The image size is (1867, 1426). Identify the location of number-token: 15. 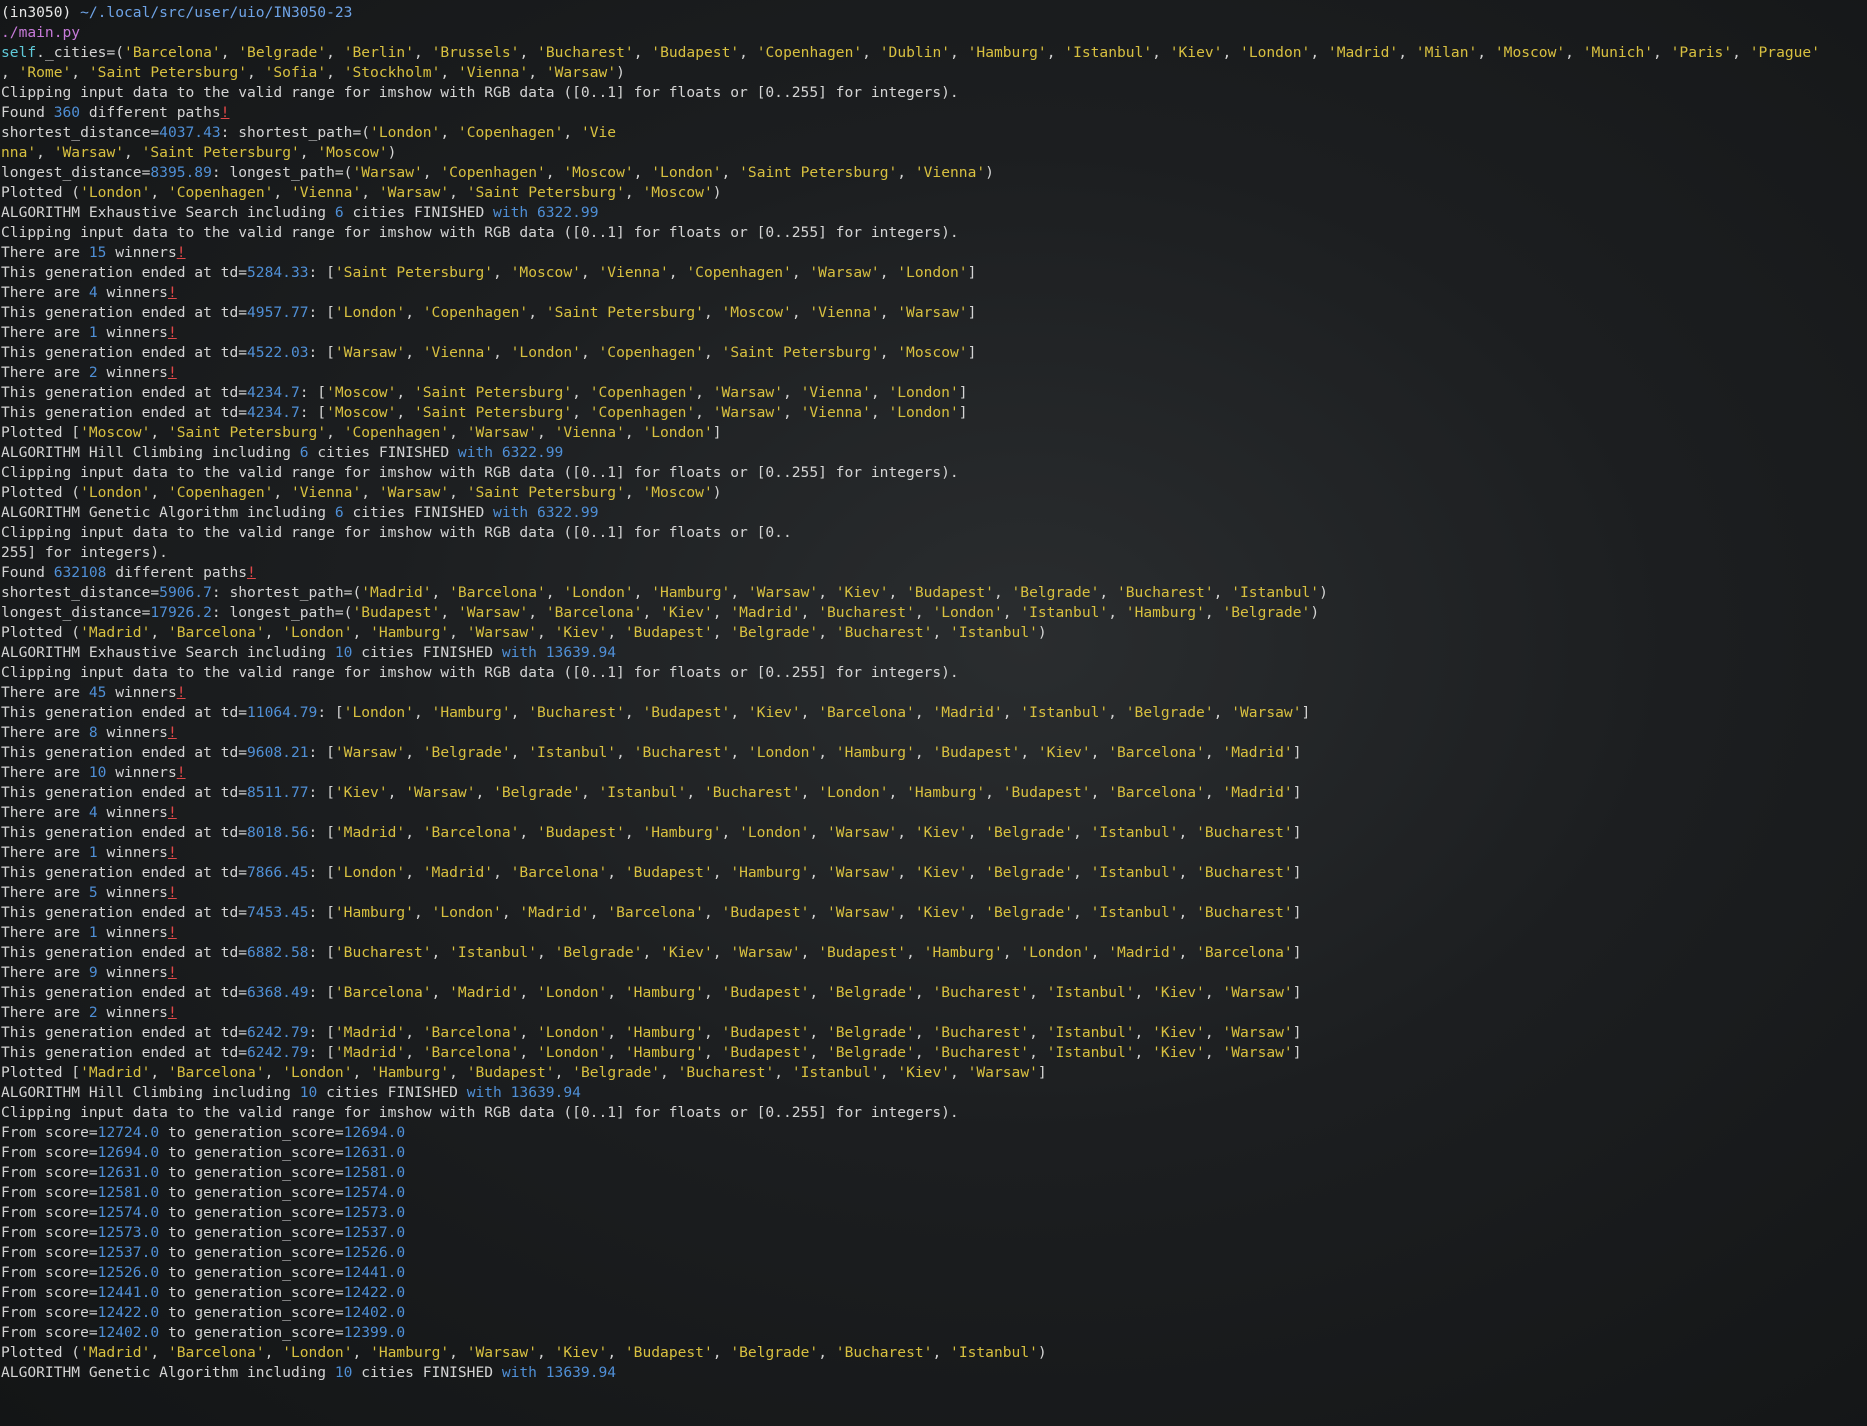
(97, 252).